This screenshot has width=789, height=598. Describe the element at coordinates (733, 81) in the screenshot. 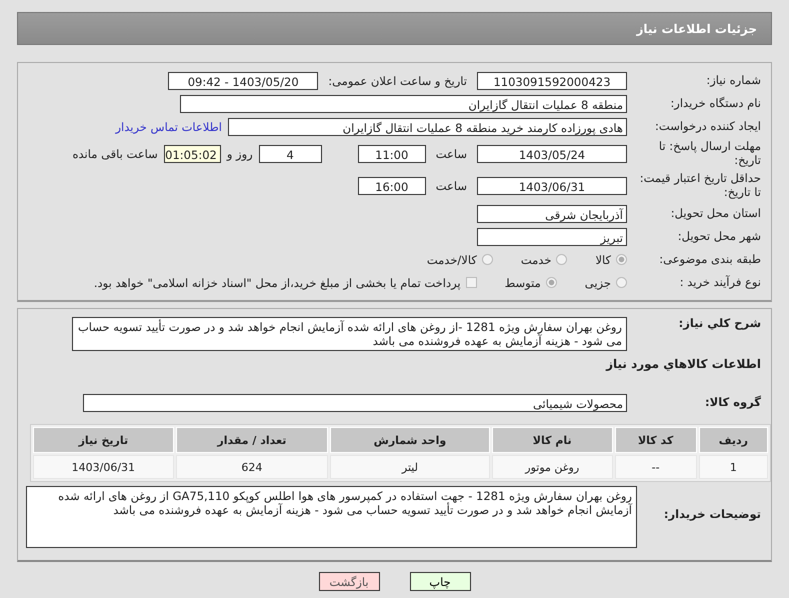

I see `field-label: شماره نیاز:` at that location.